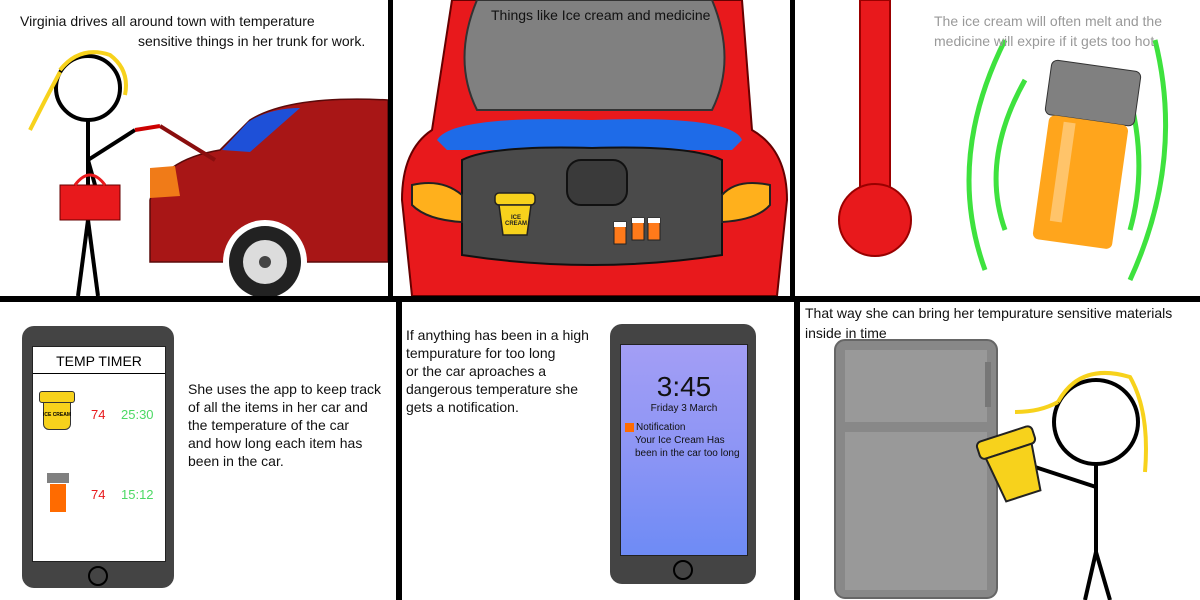  Describe the element at coordinates (462, 407) in the screenshot. I see `caption-line: gets a notification.` at that location.